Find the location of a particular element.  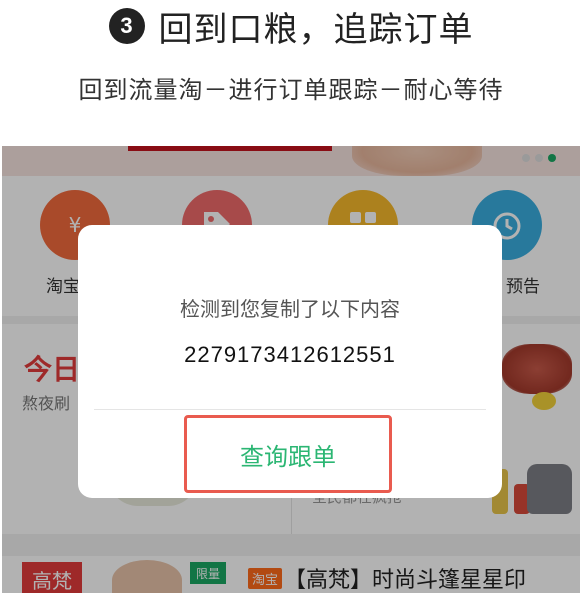

step-heading: 3 回到口粮，追踪订单 is located at coordinates (291, 26).